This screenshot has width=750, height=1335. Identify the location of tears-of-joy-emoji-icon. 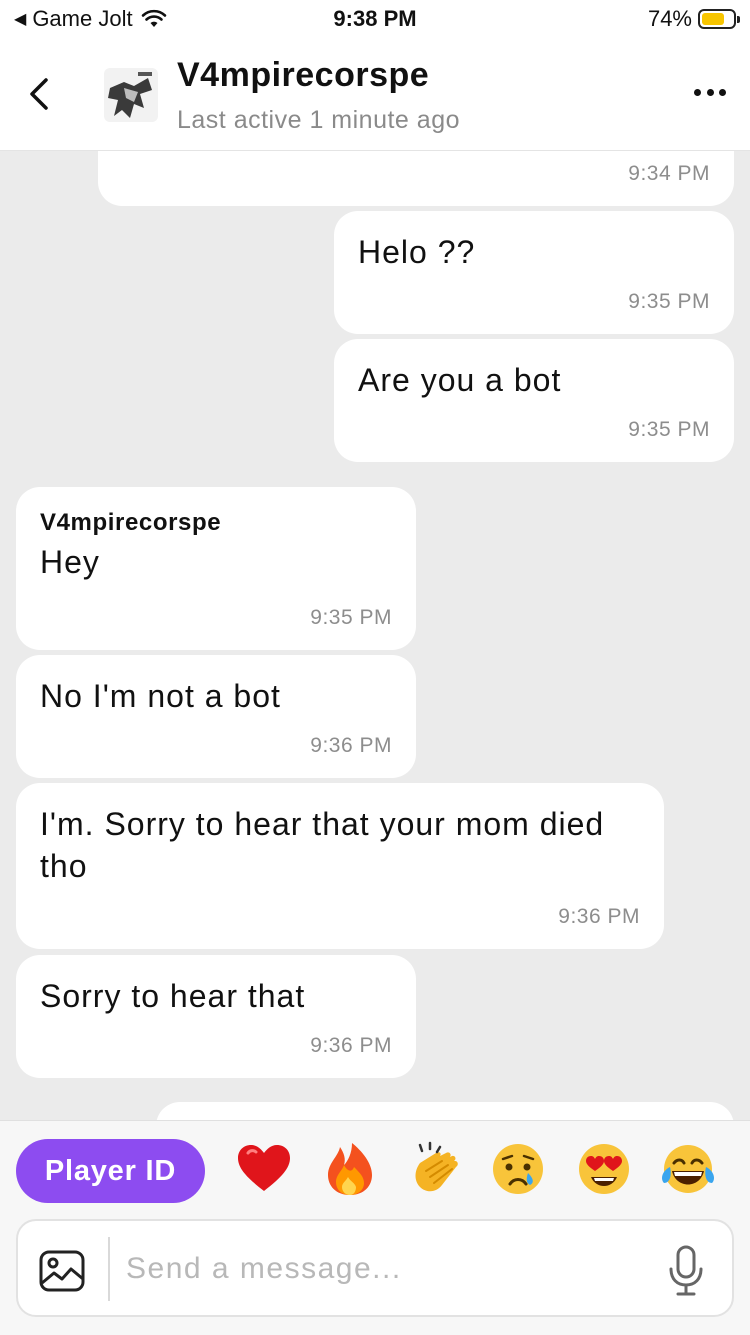
(688, 1169).